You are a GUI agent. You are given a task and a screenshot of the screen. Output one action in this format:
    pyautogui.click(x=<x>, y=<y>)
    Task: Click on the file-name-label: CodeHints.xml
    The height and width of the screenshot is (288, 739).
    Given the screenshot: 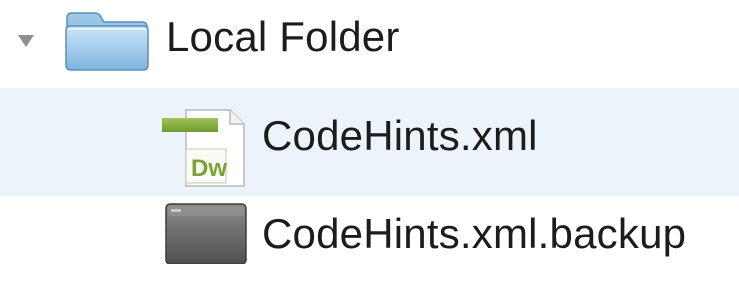 What is the action you would take?
    pyautogui.click(x=400, y=135)
    